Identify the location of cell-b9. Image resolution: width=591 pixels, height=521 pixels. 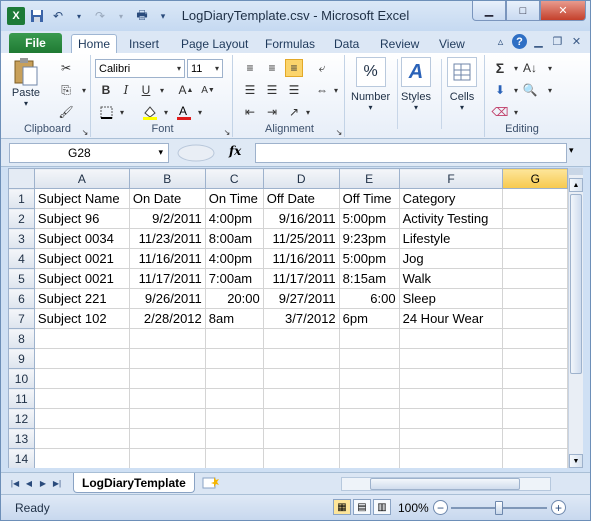
(167, 358).